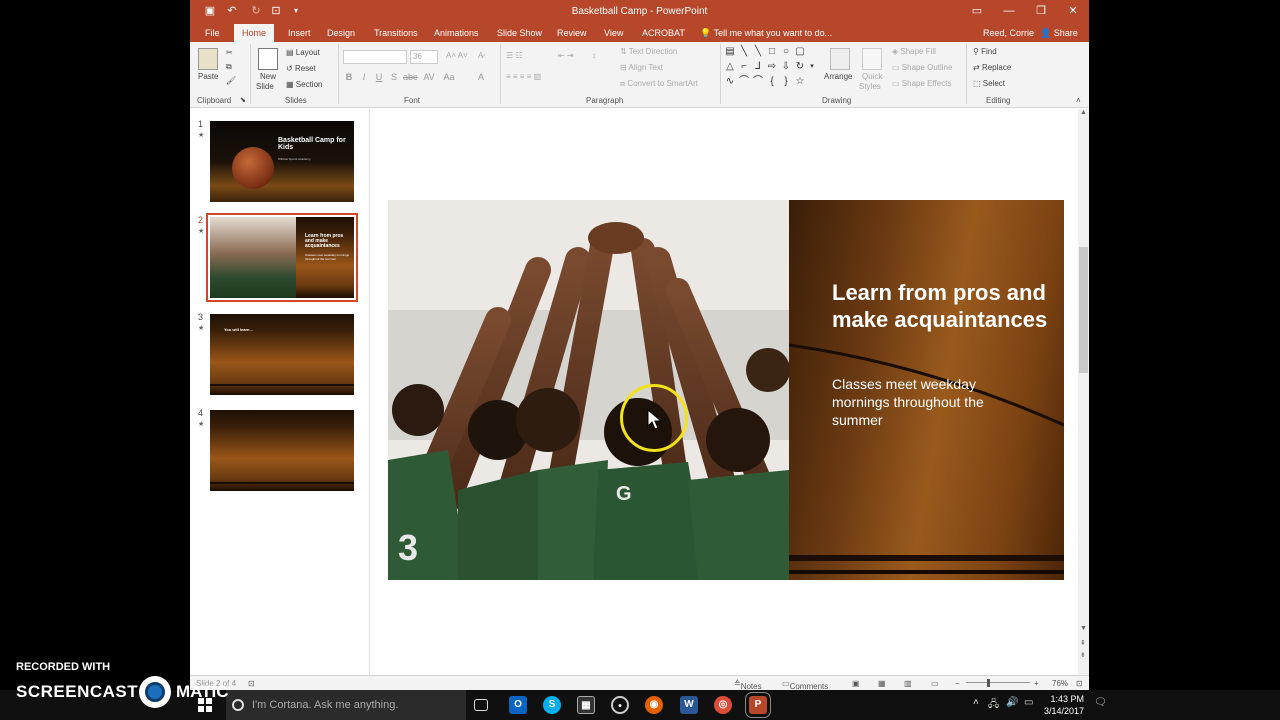 This screenshot has height=720, width=1280. Describe the element at coordinates (805, 684) in the screenshot. I see `comments-button: ▭ Comments` at that location.